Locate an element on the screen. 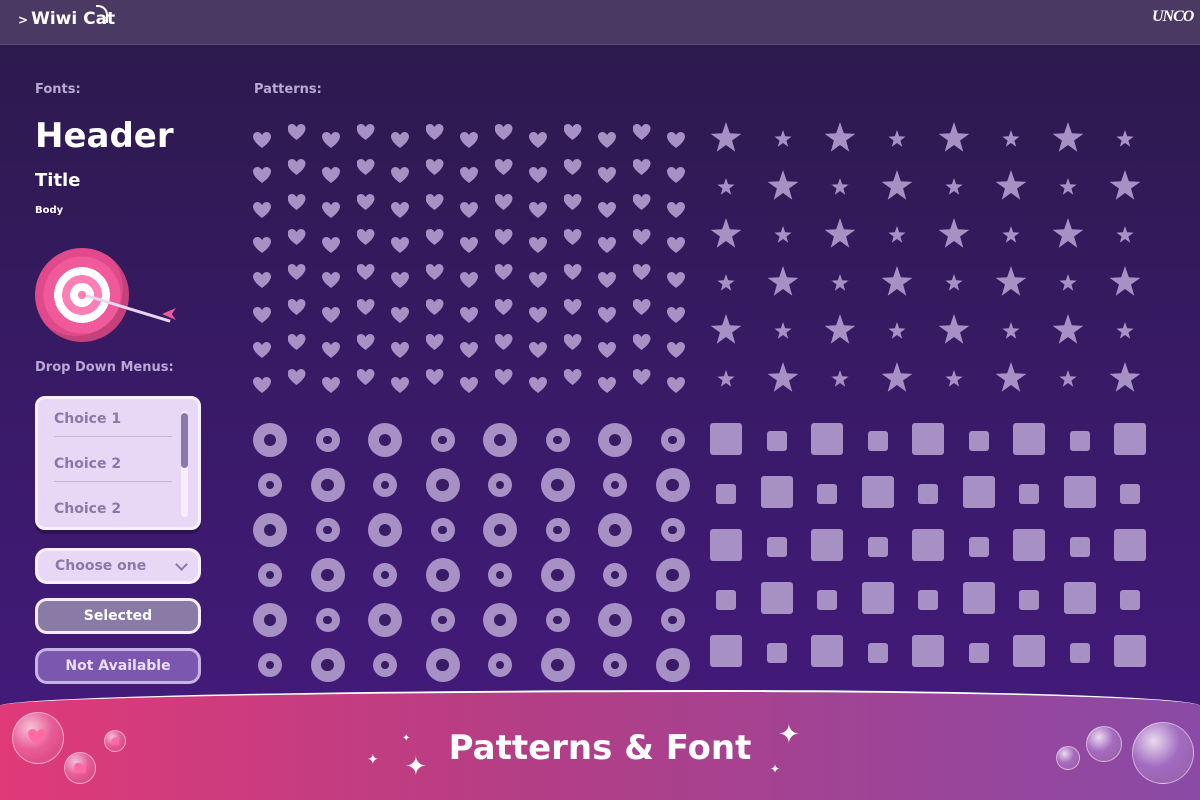 This screenshot has height=800, width=1200. dropdown-scrollbar is located at coordinates (184, 464).